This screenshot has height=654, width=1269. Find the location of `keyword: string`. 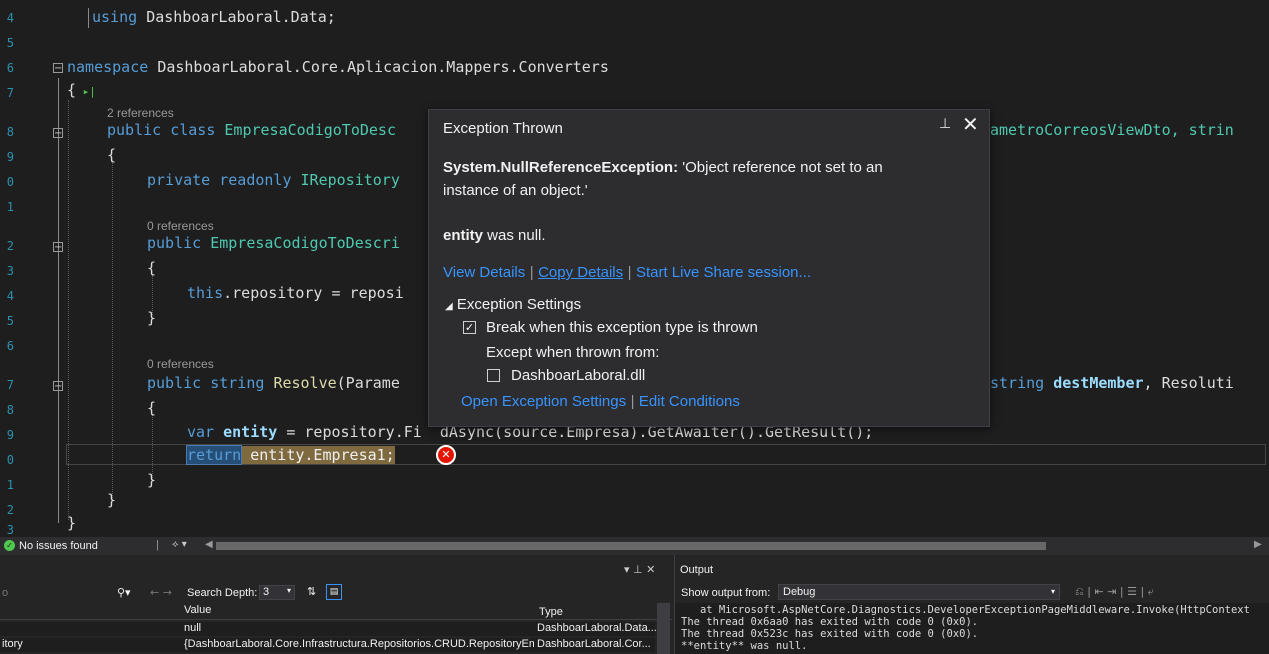

keyword: string is located at coordinates (1017, 383).